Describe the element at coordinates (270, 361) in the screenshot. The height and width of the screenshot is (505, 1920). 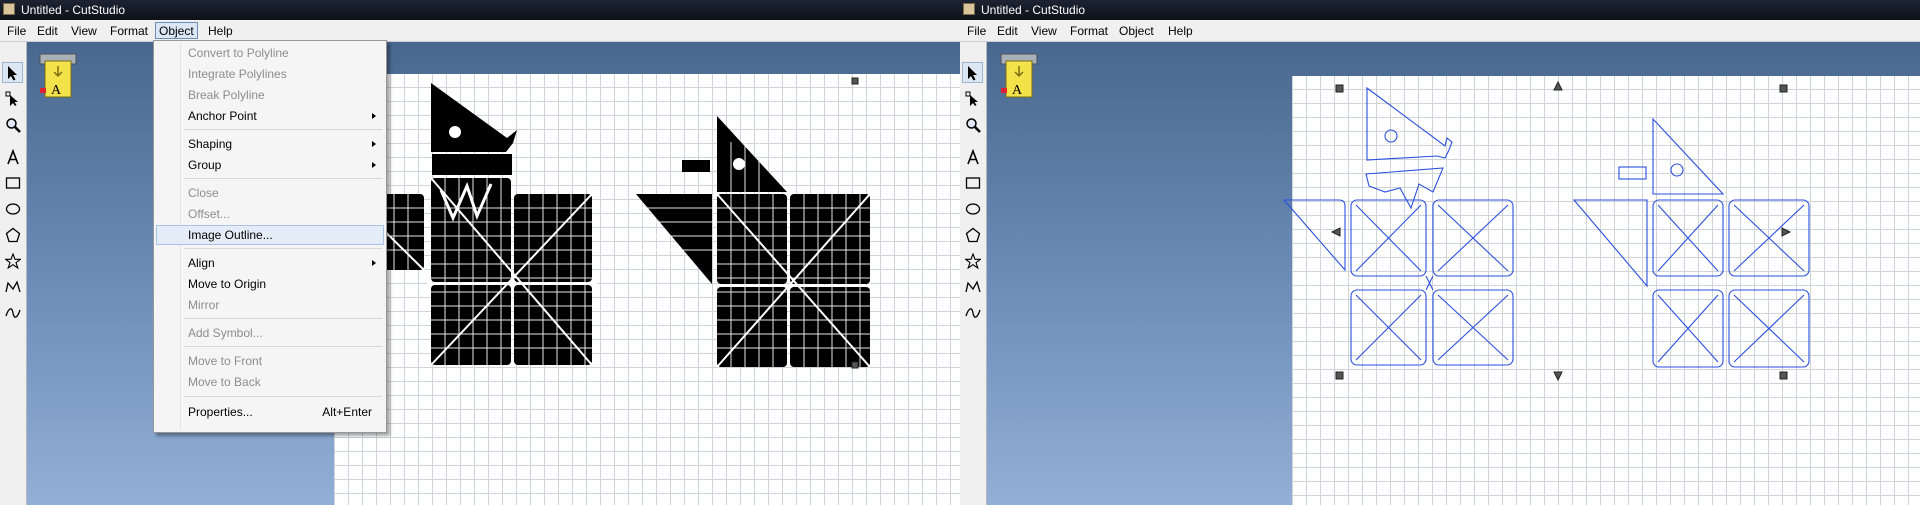
I see `menu-item-move-to-front: Move to Front` at that location.